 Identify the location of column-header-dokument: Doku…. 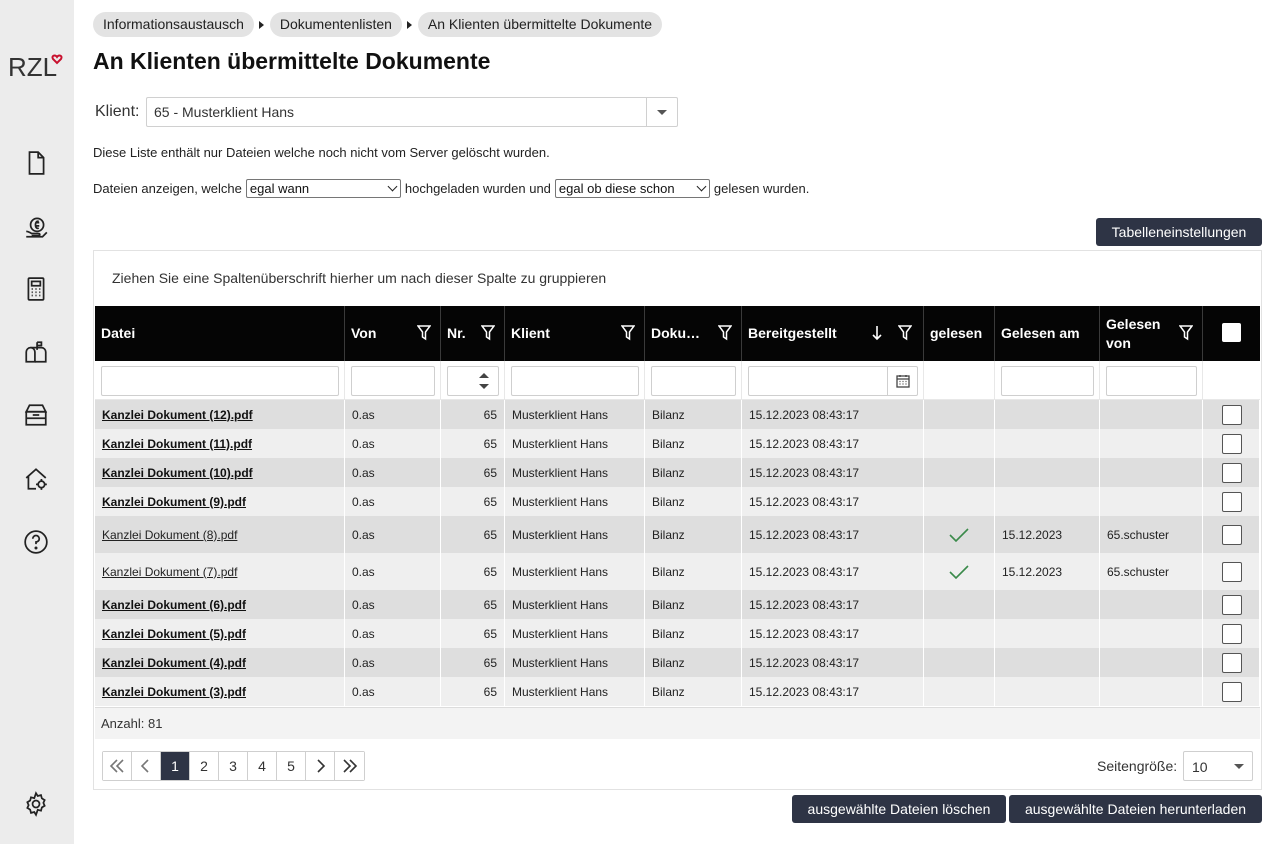
(693, 333).